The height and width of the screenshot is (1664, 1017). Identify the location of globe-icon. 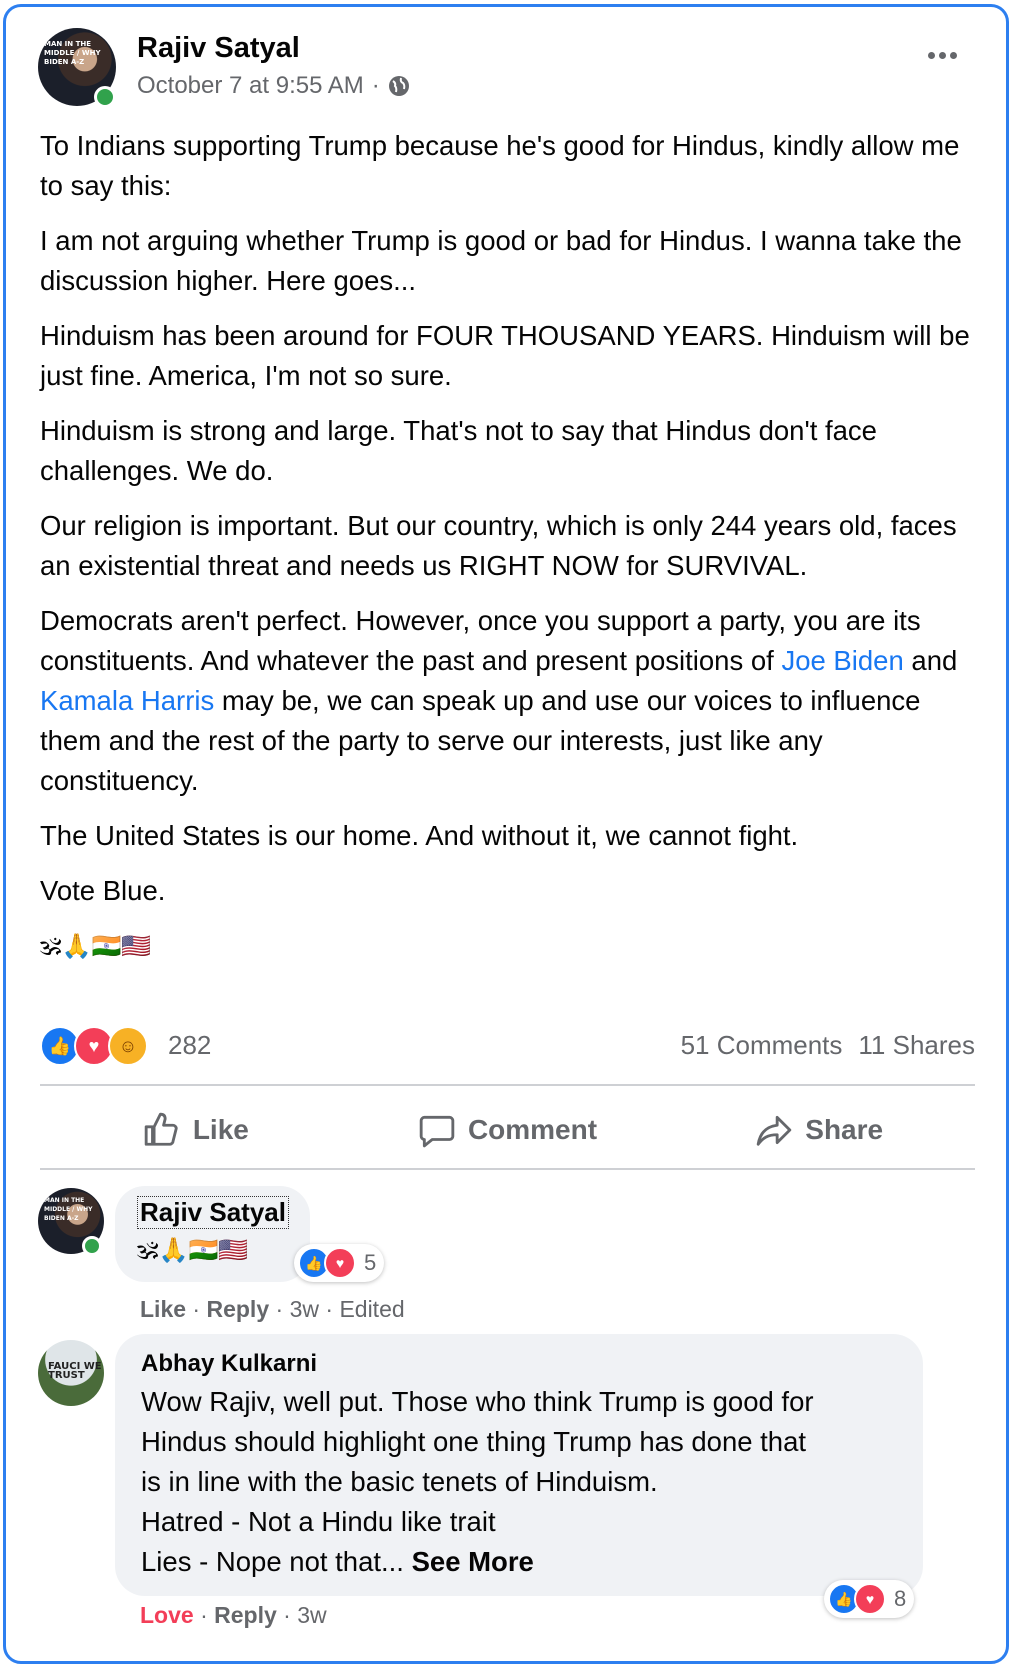
(399, 86).